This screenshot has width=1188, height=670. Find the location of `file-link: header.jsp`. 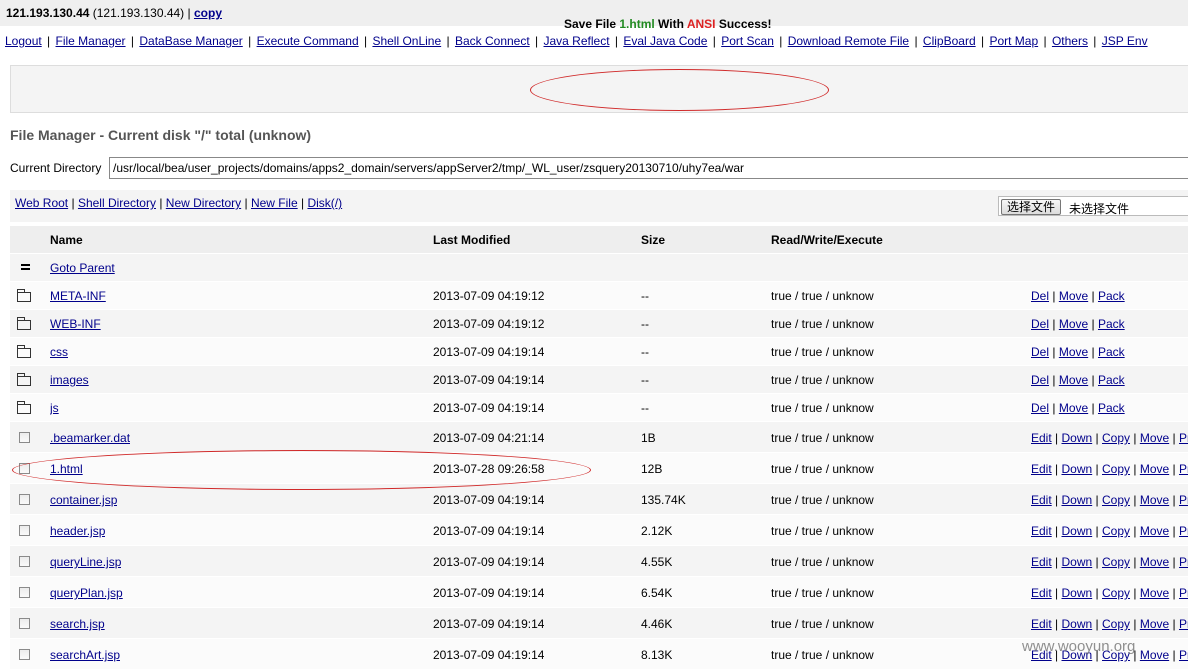

file-link: header.jsp is located at coordinates (77, 531).